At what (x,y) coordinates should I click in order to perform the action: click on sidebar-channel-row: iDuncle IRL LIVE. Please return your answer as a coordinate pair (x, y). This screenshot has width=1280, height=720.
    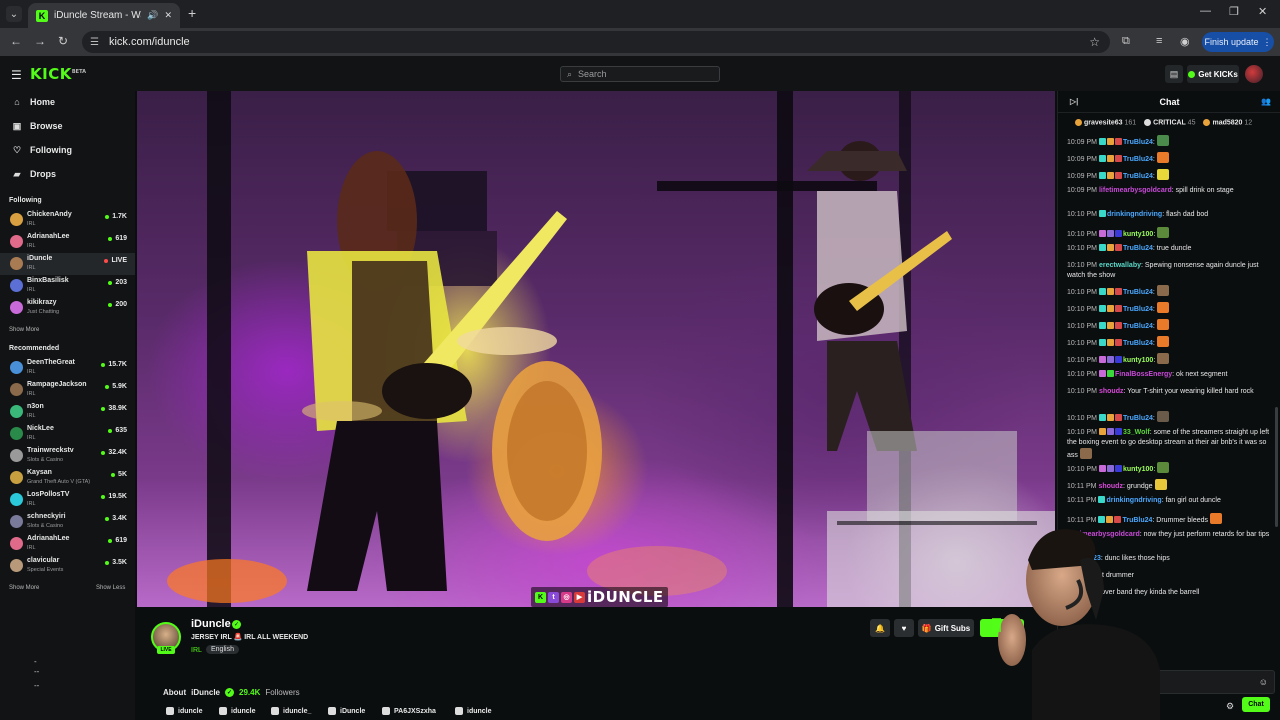
    Looking at the image, I should click on (67, 264).